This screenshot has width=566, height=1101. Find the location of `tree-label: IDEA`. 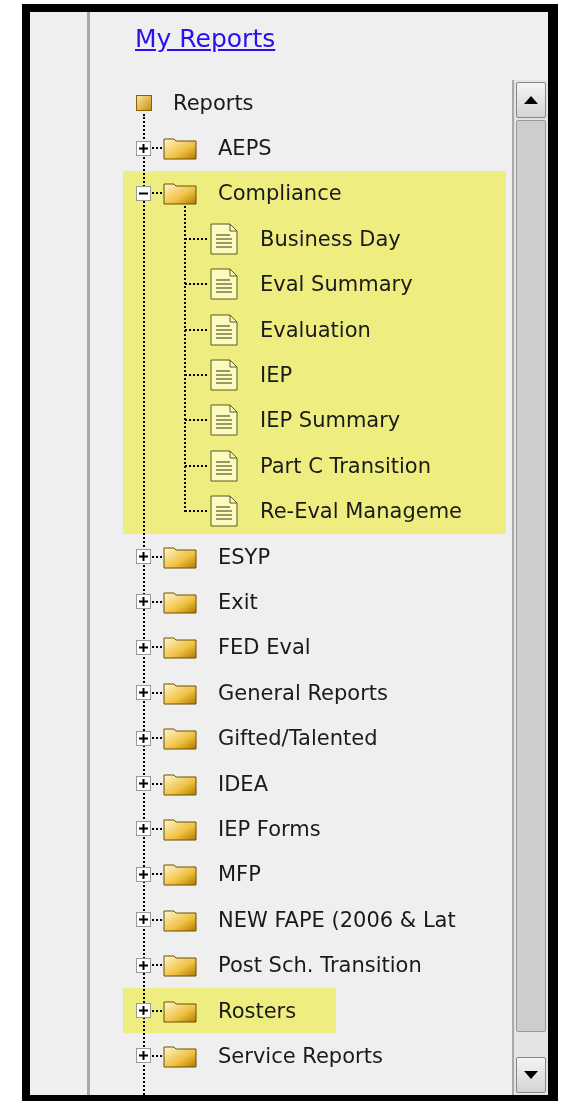

tree-label: IDEA is located at coordinates (243, 783).